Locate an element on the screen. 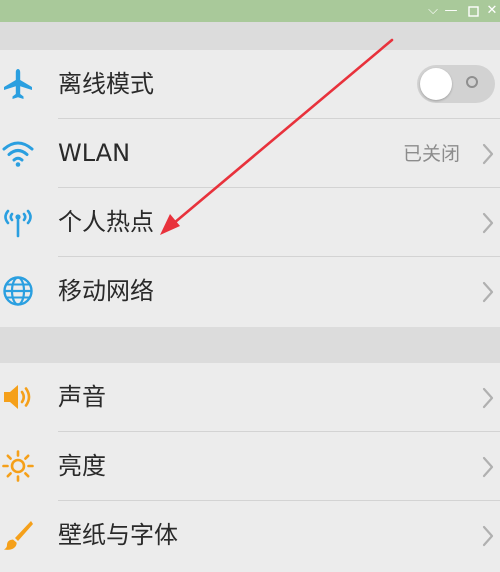 The height and width of the screenshot is (572, 500). airplane-mode-label: 离线模式 is located at coordinates (106, 84).